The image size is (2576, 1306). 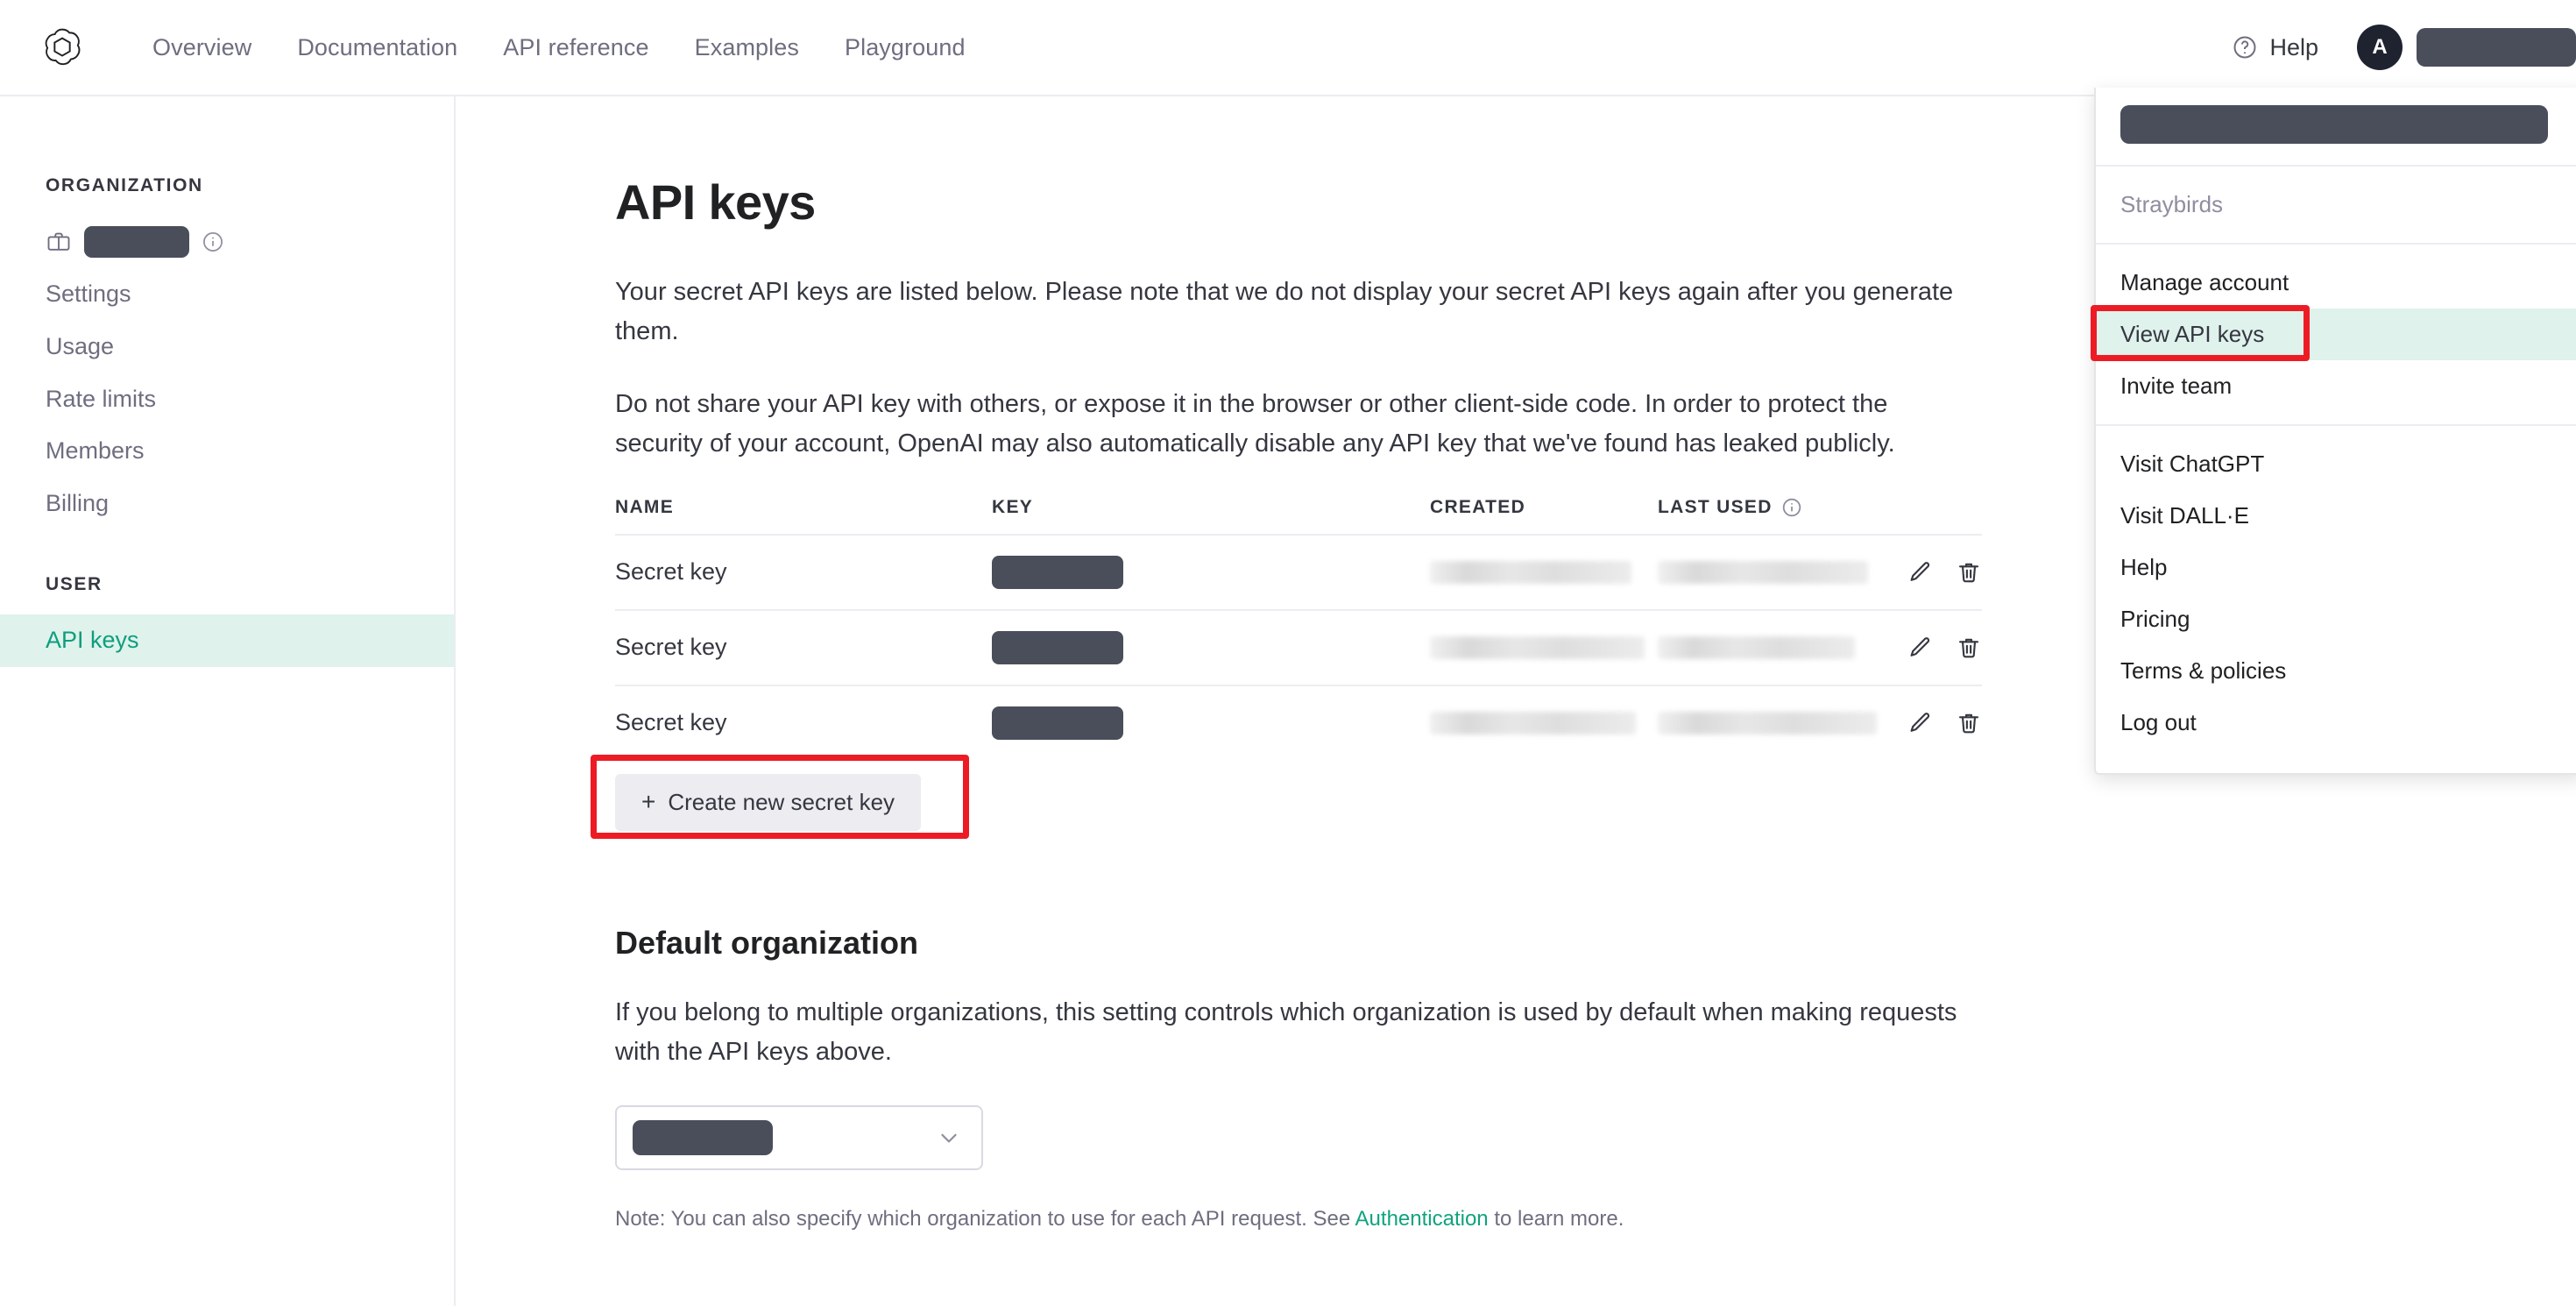 What do you see at coordinates (949, 1138) in the screenshot?
I see `chevron-down-icon` at bounding box center [949, 1138].